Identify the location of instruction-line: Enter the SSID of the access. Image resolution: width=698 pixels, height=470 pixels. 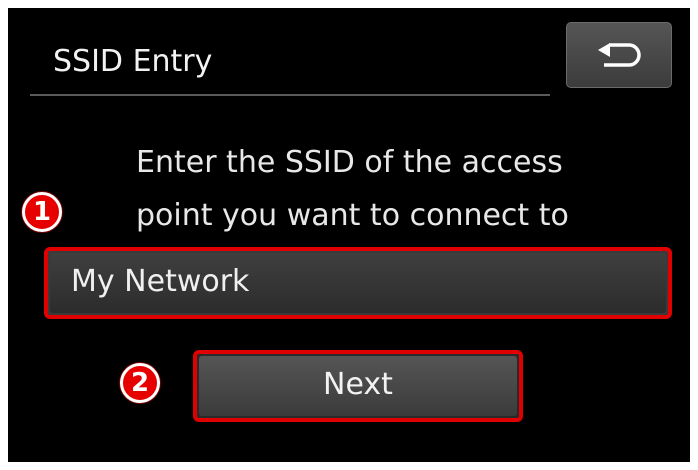
(349, 162).